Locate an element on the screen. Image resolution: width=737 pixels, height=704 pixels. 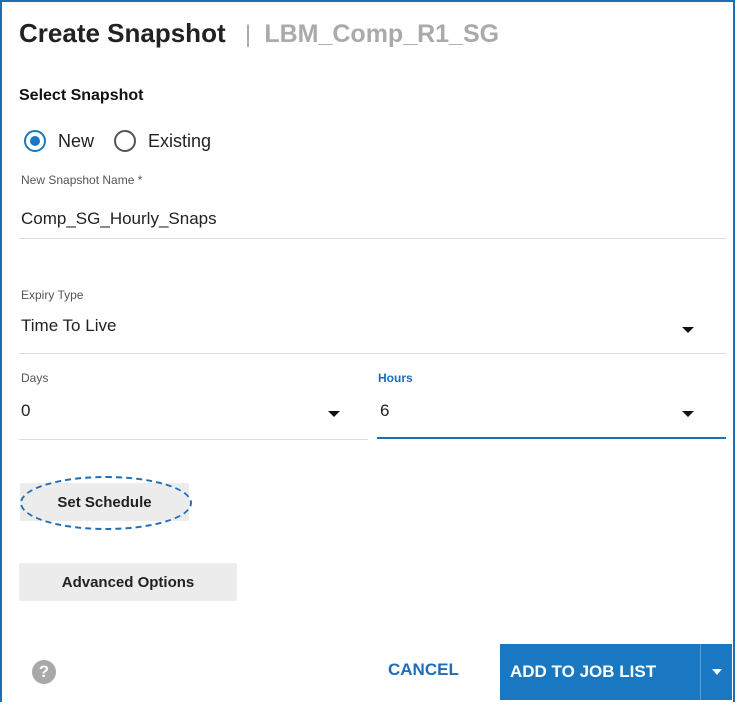
hours-caret-down-icon is located at coordinates (688, 414).